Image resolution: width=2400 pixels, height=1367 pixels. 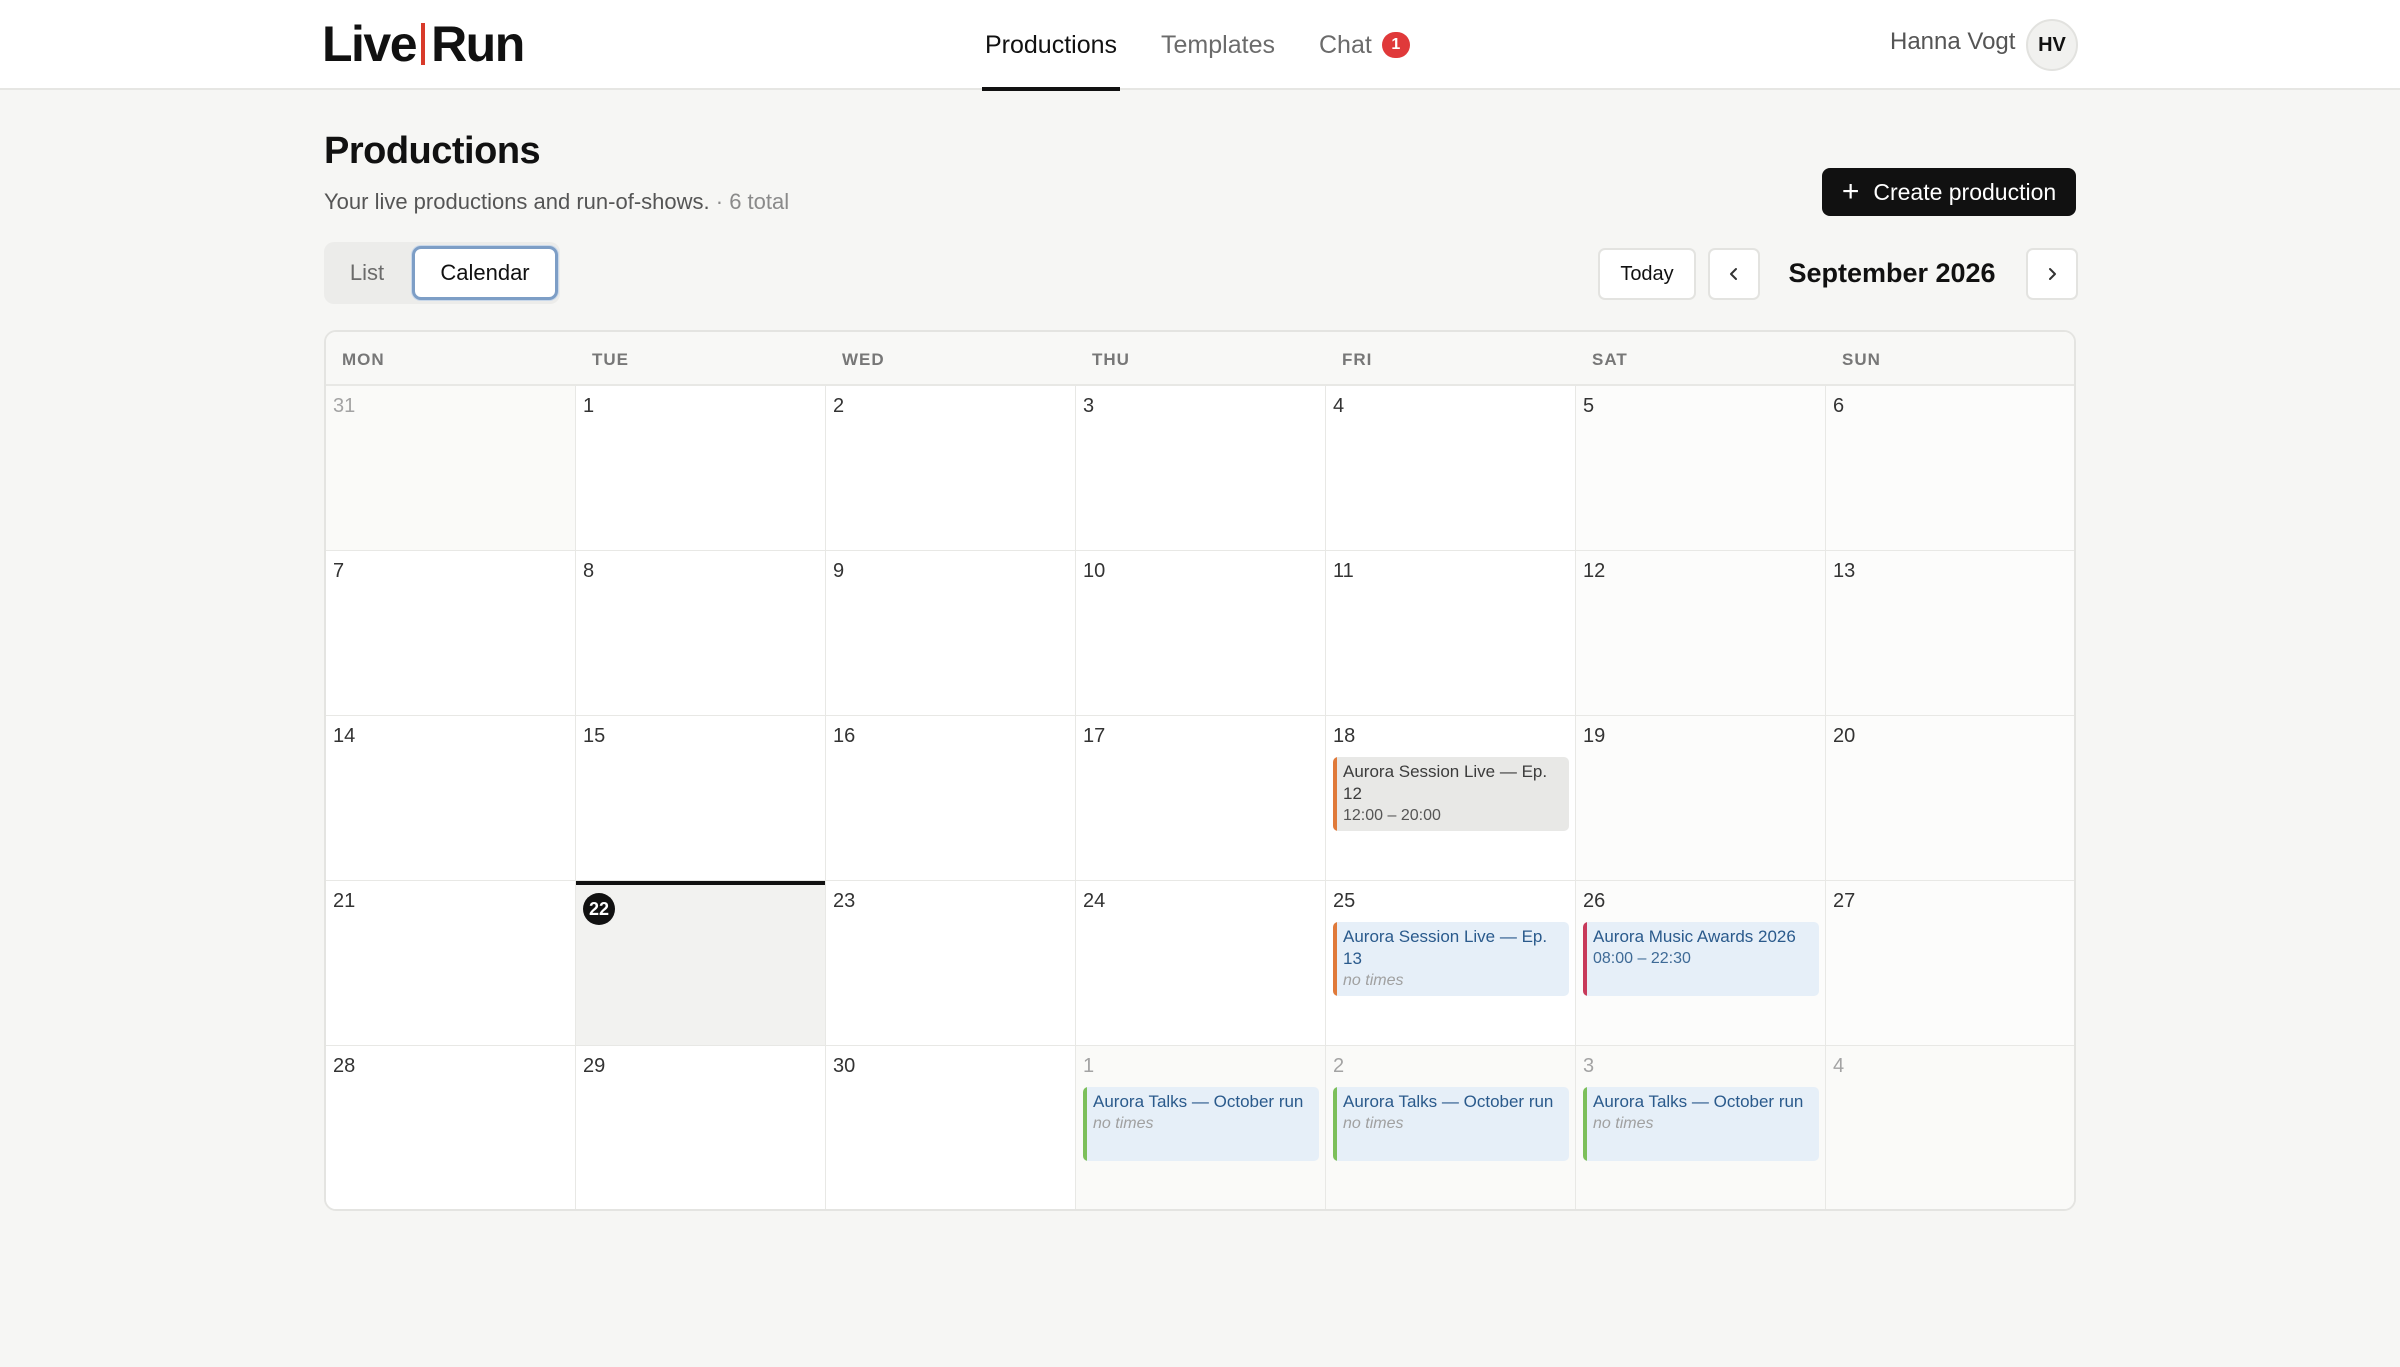 I want to click on weekday-sat: SAT, so click(x=1610, y=359).